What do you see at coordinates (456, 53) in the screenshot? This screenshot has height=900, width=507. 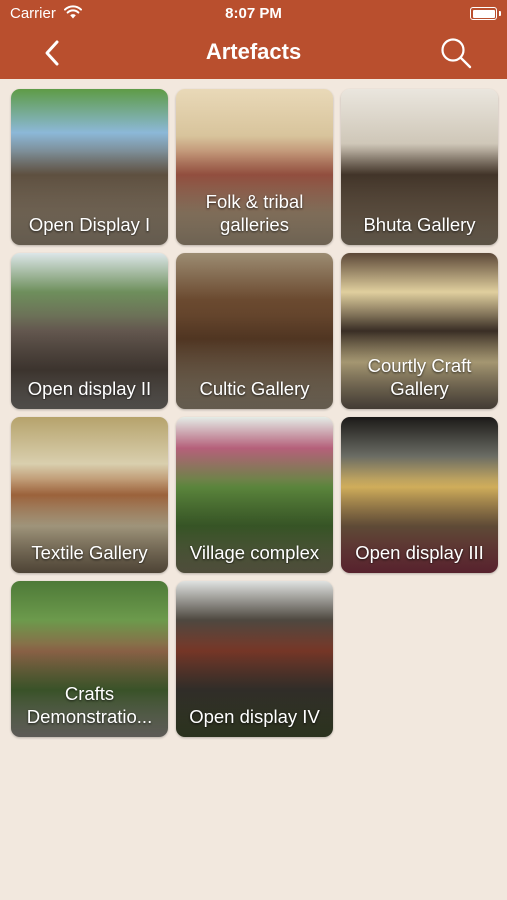 I see `search-icon` at bounding box center [456, 53].